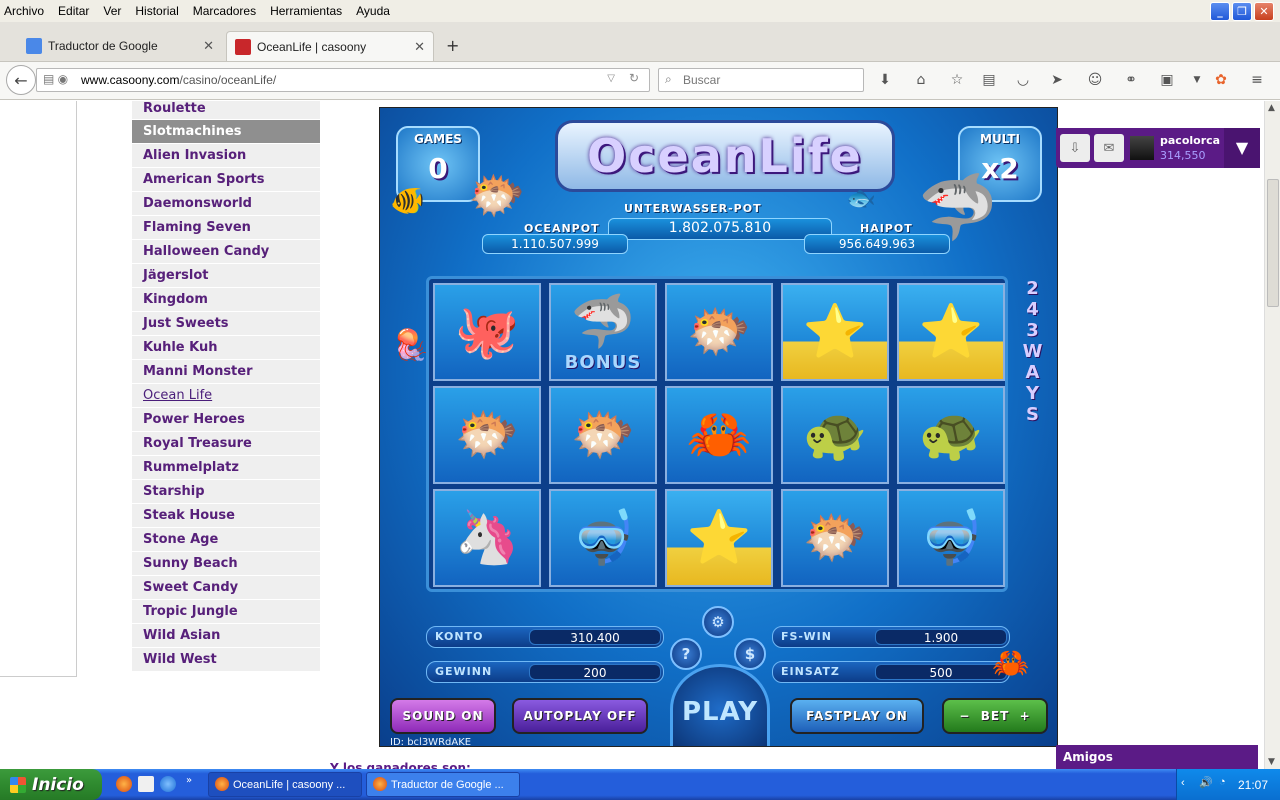 The width and height of the screenshot is (1280, 800). Describe the element at coordinates (73, 11) in the screenshot. I see `menu-editar: Editar` at that location.